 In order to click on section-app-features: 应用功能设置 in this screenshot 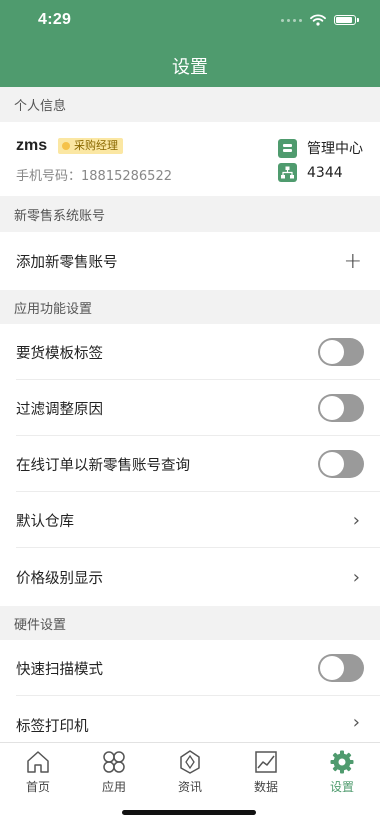, I will do `click(190, 307)`.